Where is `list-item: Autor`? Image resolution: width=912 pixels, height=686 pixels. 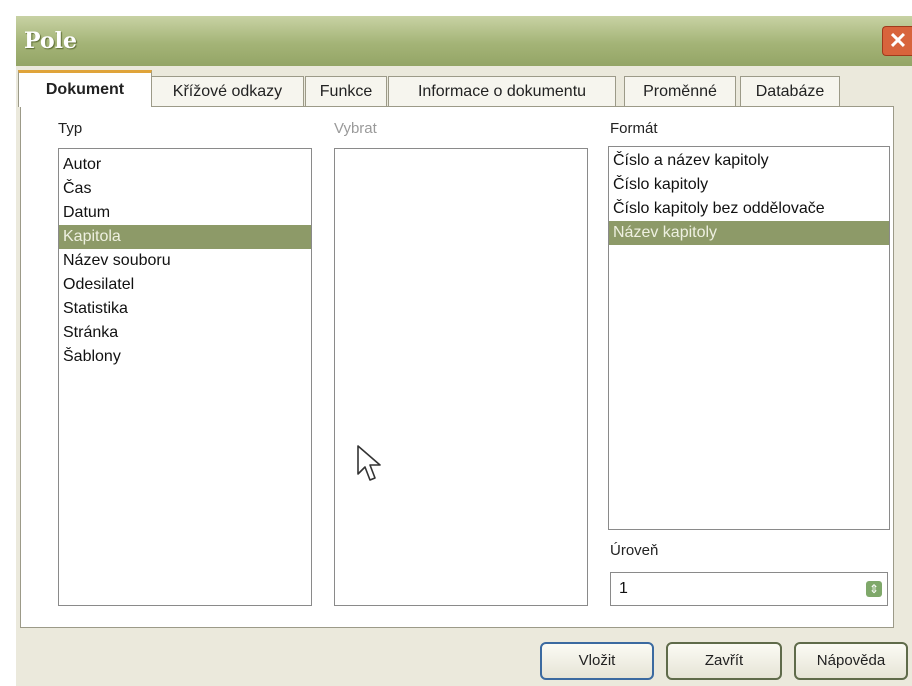 list-item: Autor is located at coordinates (185, 165).